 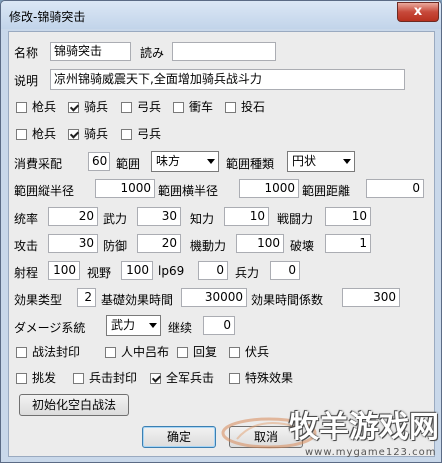 I want to click on row1-checkbox-archer: 弓兵, so click(x=141, y=107).